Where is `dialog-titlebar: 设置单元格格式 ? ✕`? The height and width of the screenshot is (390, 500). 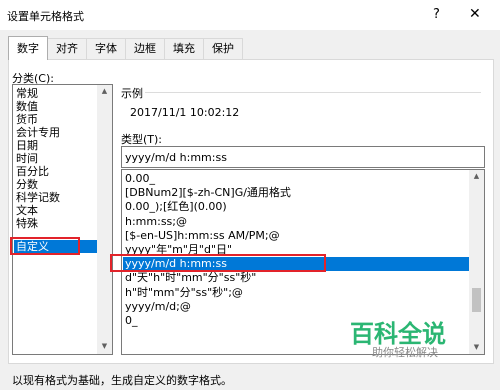
dialog-titlebar: 设置单元格格式 ? ✕ is located at coordinates (250, 15).